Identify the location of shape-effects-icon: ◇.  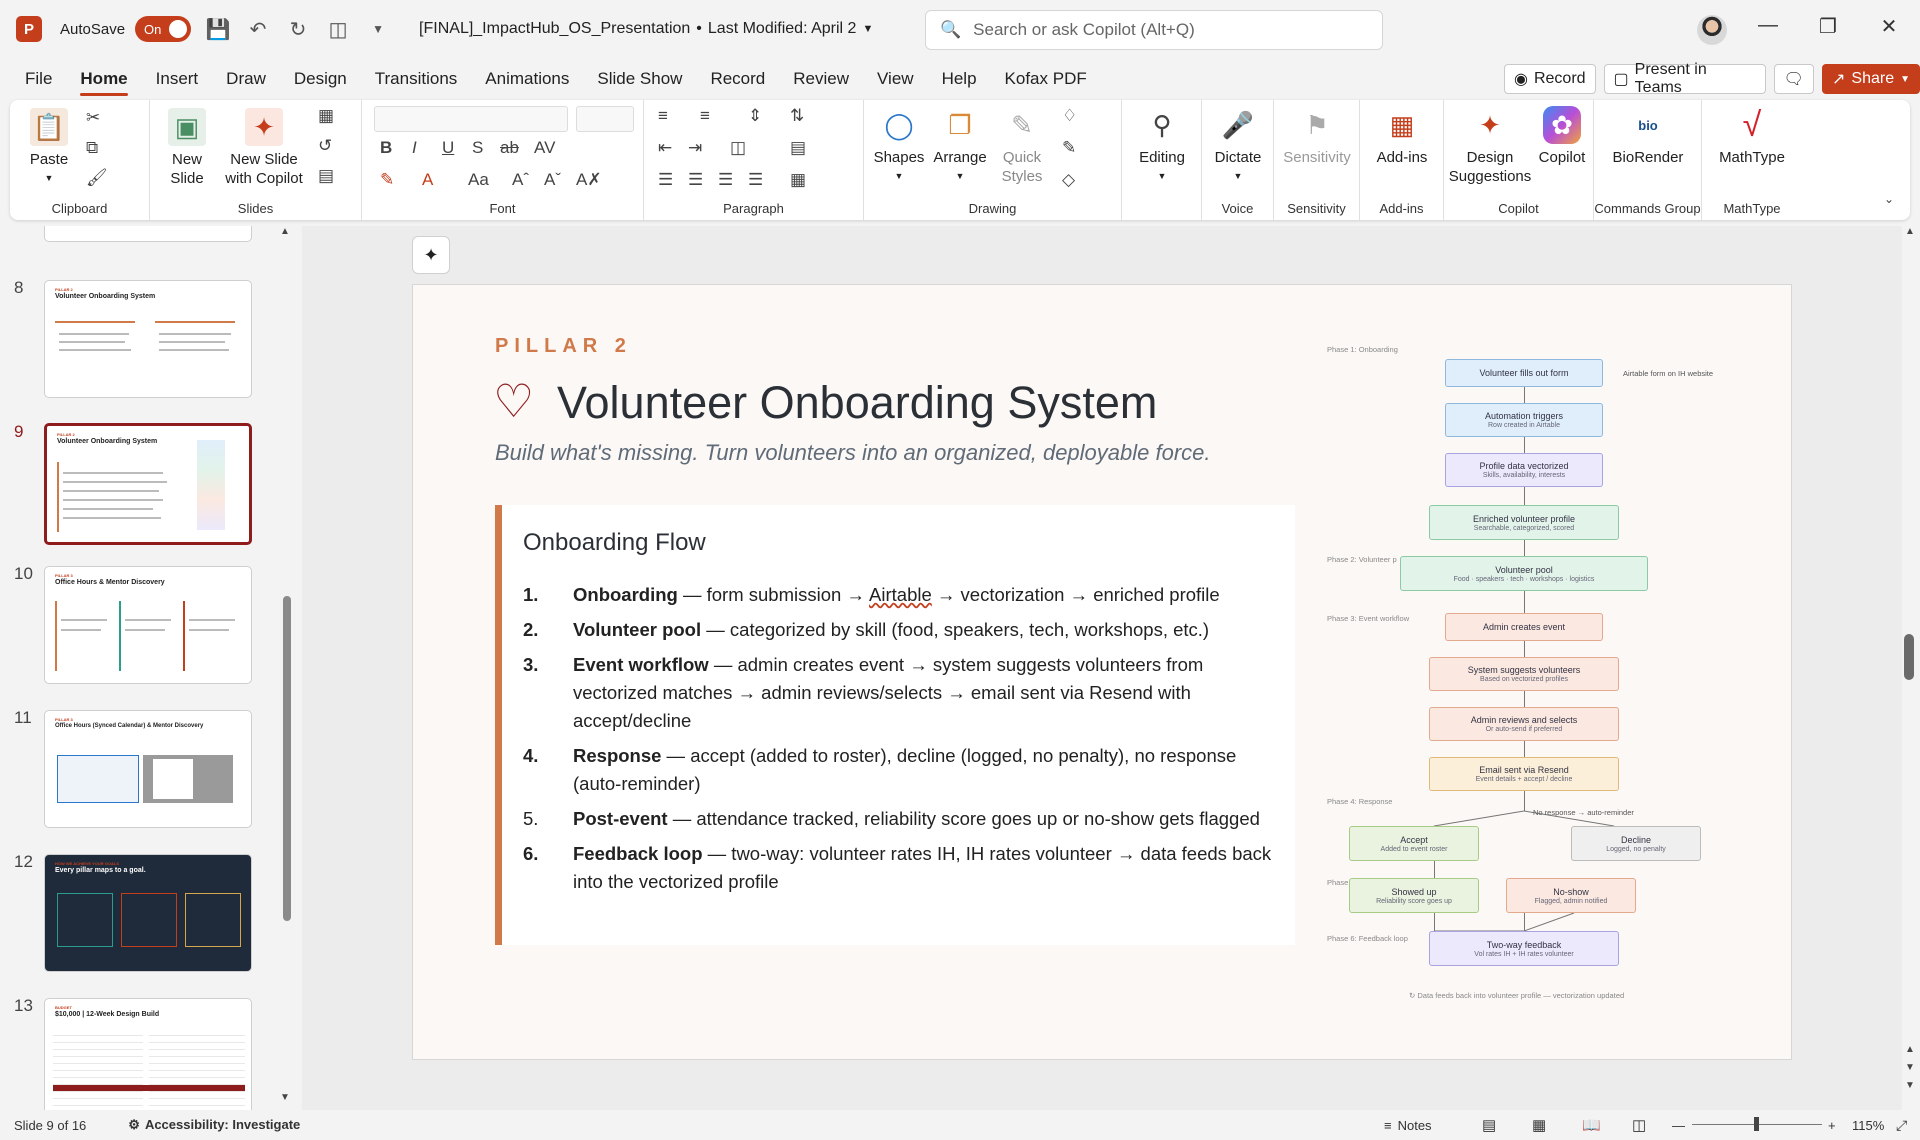
(1068, 180).